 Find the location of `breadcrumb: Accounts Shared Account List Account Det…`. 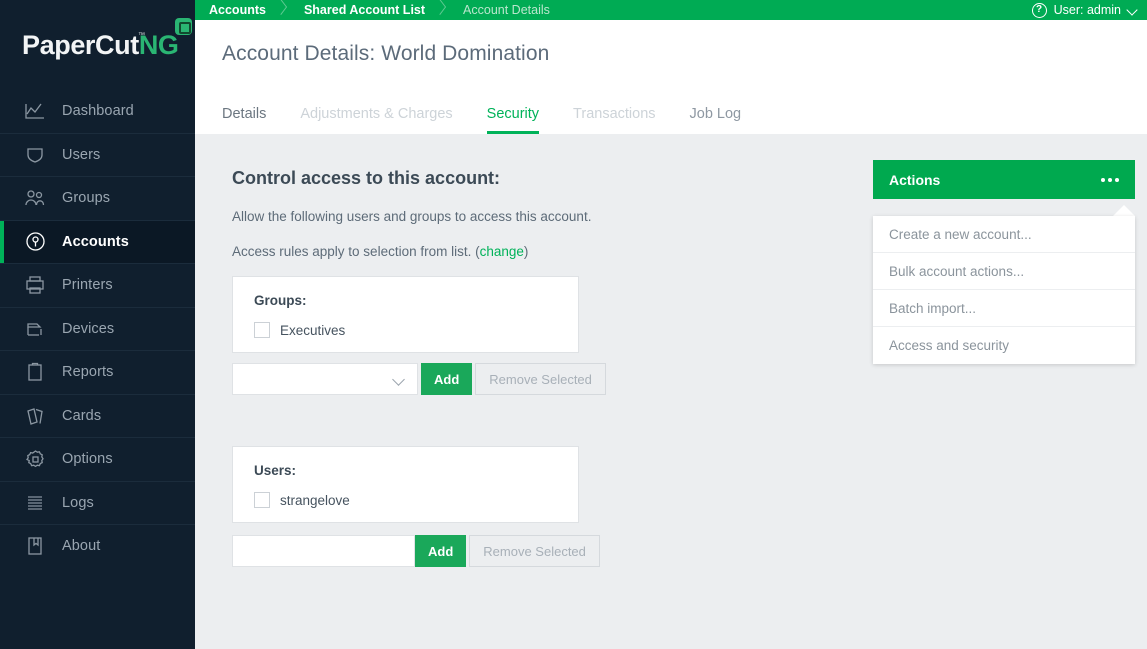

breadcrumb: Accounts Shared Account List Account Det… is located at coordinates (372, 10).